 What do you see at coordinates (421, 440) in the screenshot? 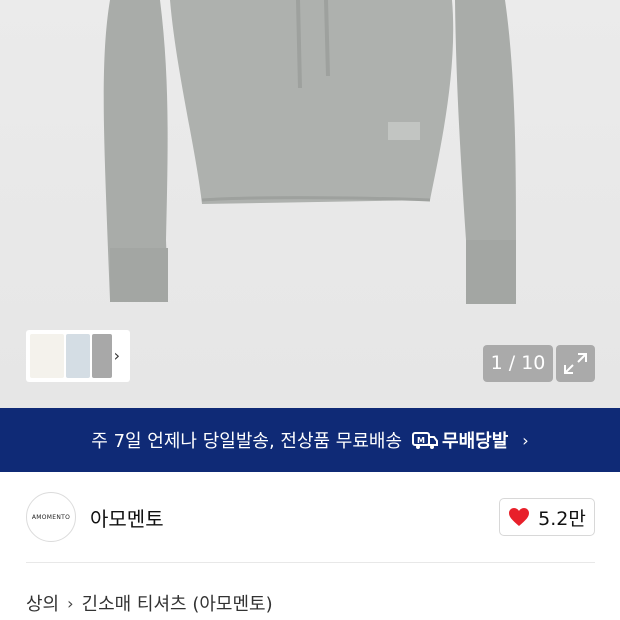
I see `svg-text: M` at bounding box center [421, 440].